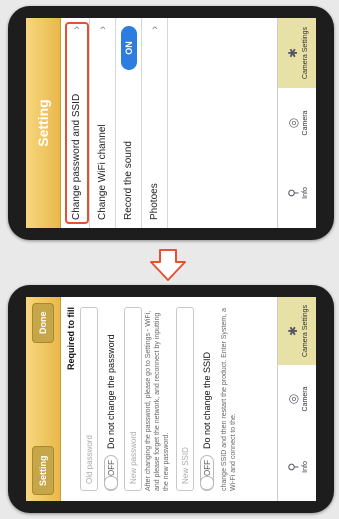  I want to click on done-button: Done, so click(43, 323).